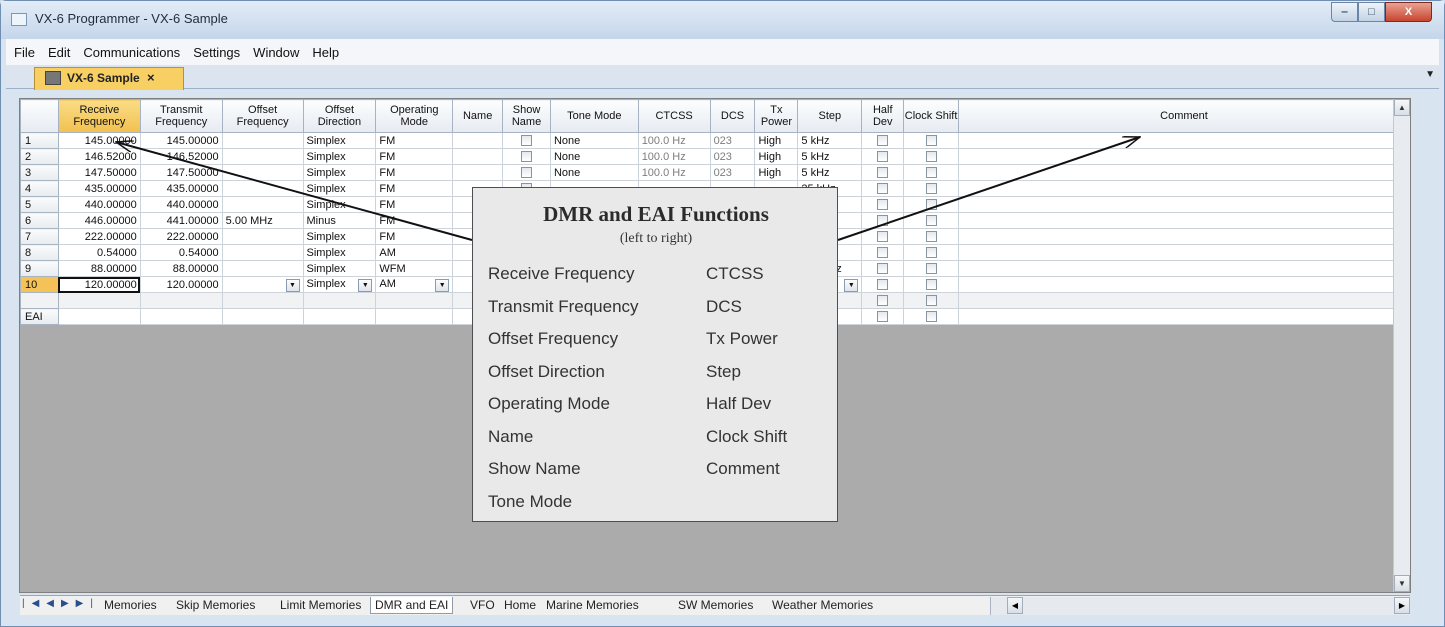  Describe the element at coordinates (99, 188) in the screenshot. I see `receive-frequency-cell: 435.00000` at that location.